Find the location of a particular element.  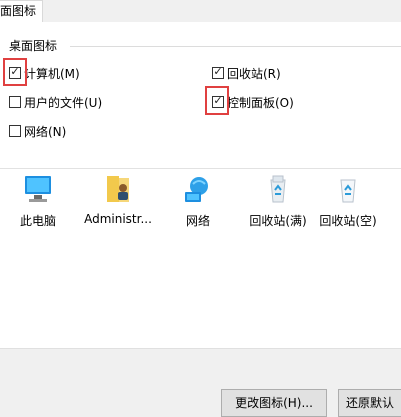

checkbox-recycle-bin: 回收站(R) is located at coordinates (246, 73).